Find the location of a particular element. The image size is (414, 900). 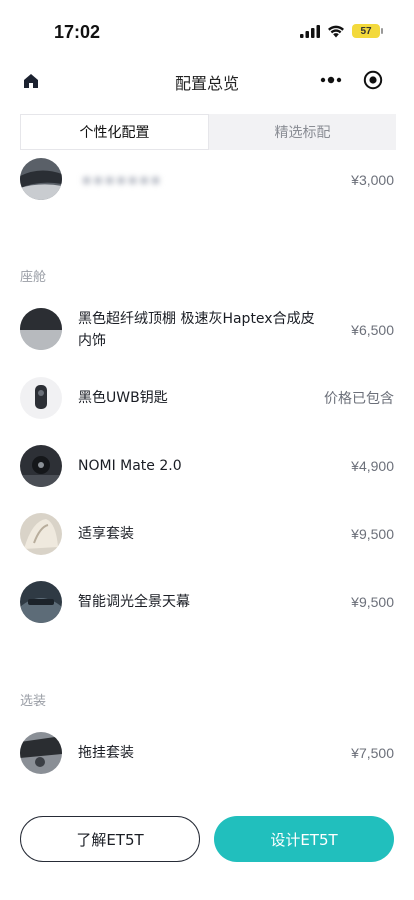

list-item: 适享套装 ¥9,500 is located at coordinates (207, 535).